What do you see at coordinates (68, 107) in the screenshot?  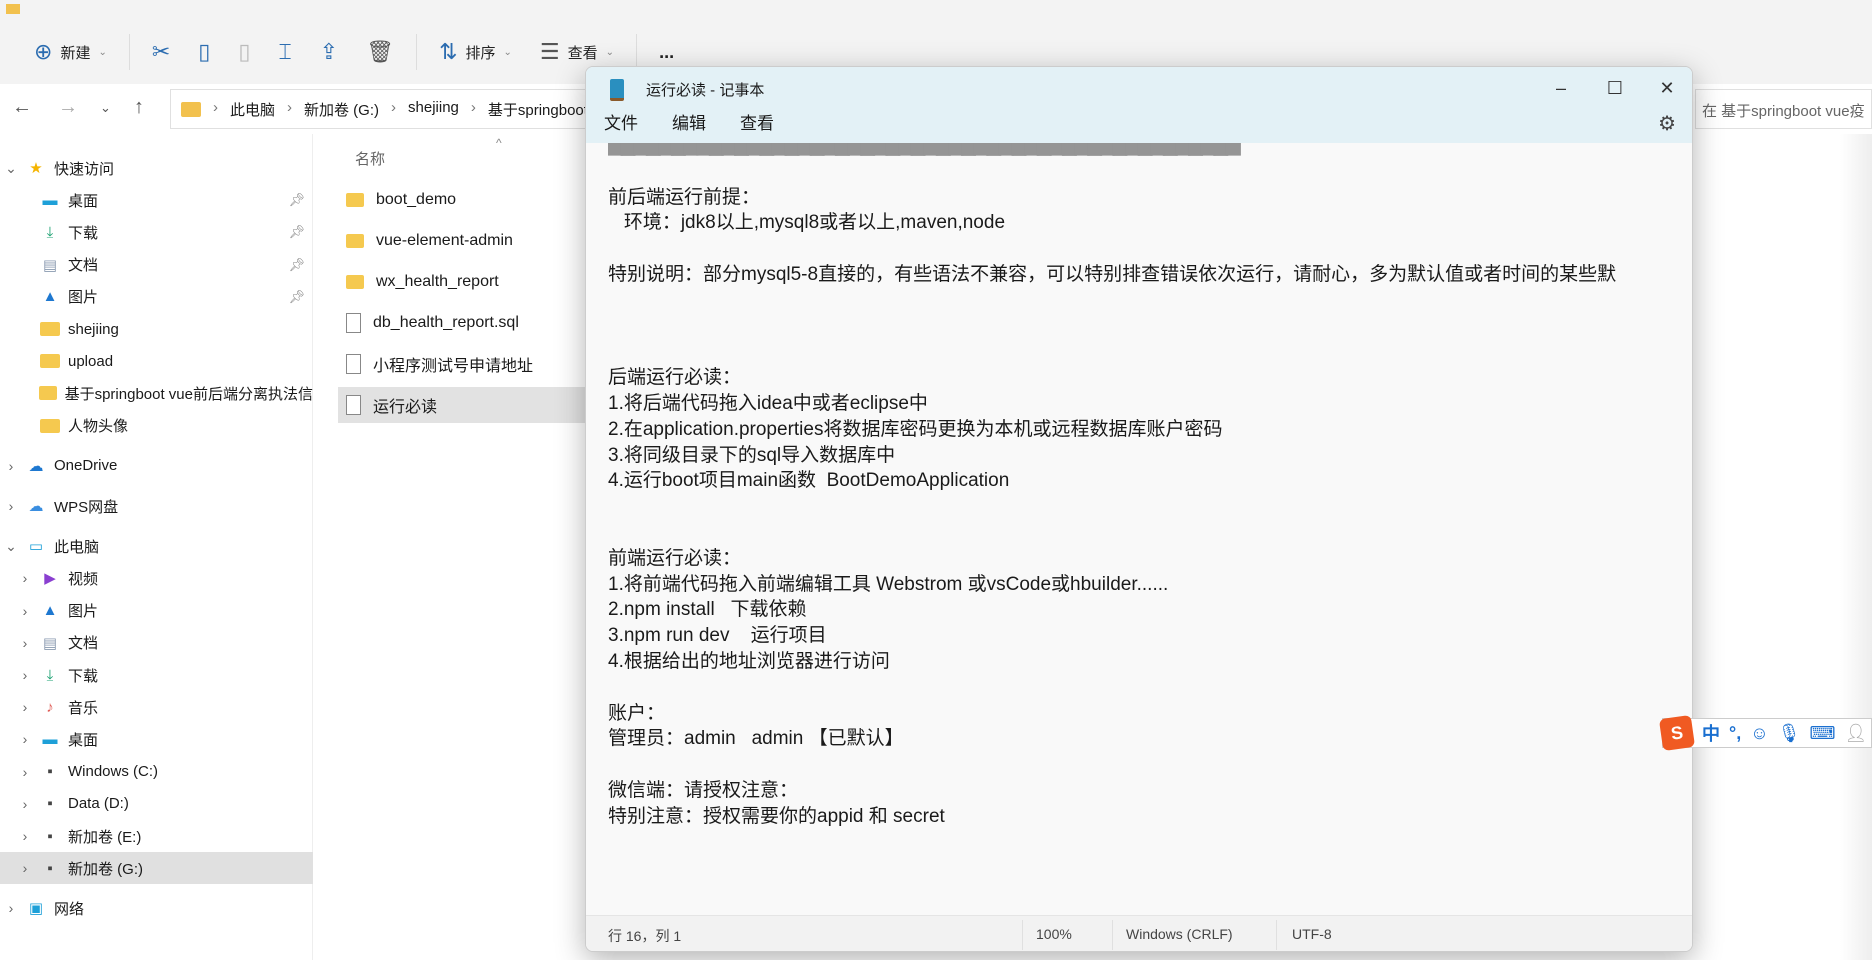 I see `forward-icon: →` at bounding box center [68, 107].